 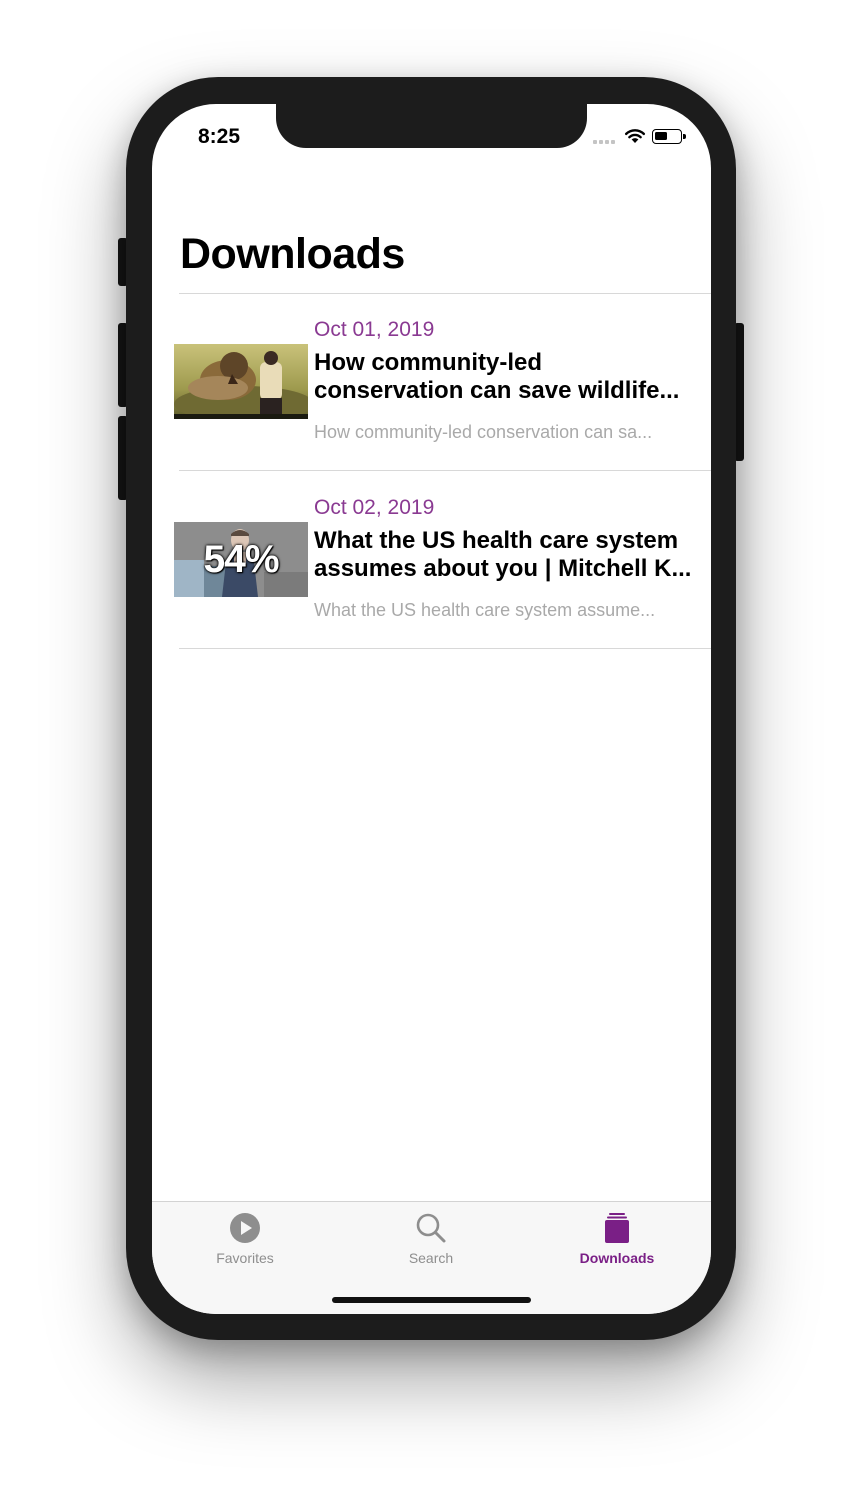 I want to click on download-title-line-1: How community-led, so click(x=428, y=362).